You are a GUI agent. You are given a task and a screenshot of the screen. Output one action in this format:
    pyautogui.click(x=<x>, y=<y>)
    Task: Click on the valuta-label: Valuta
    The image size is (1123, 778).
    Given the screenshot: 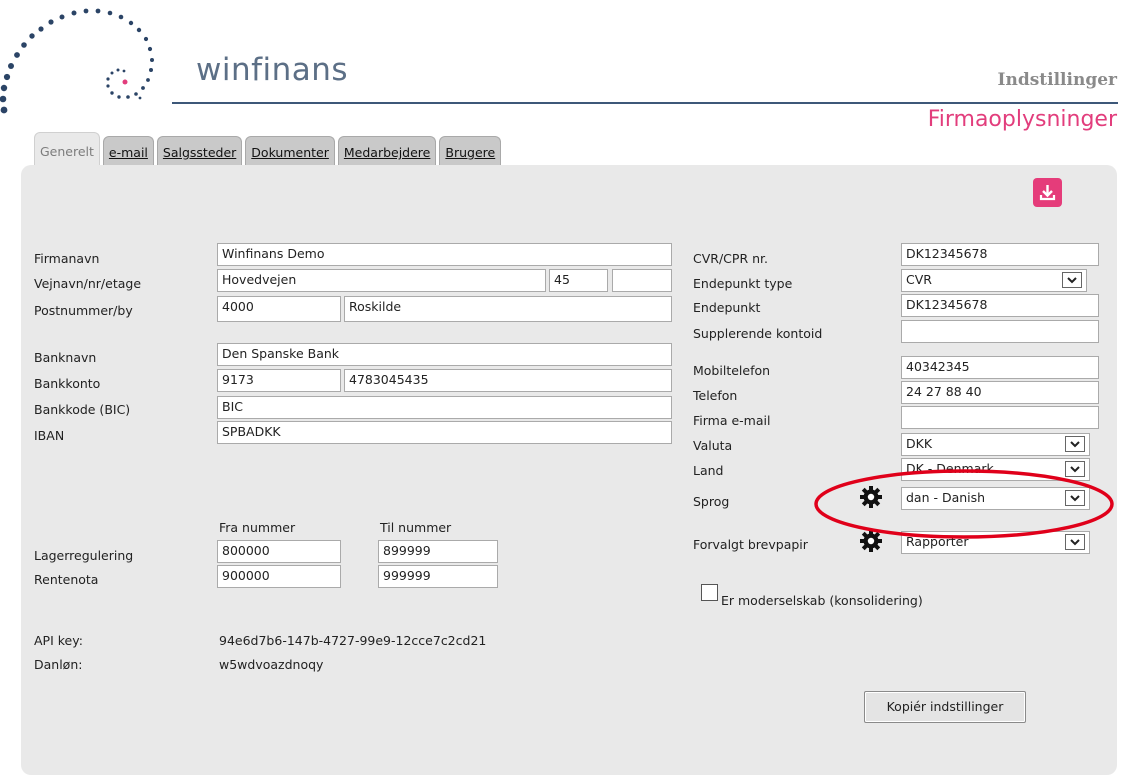 What is the action you would take?
    pyautogui.click(x=713, y=445)
    